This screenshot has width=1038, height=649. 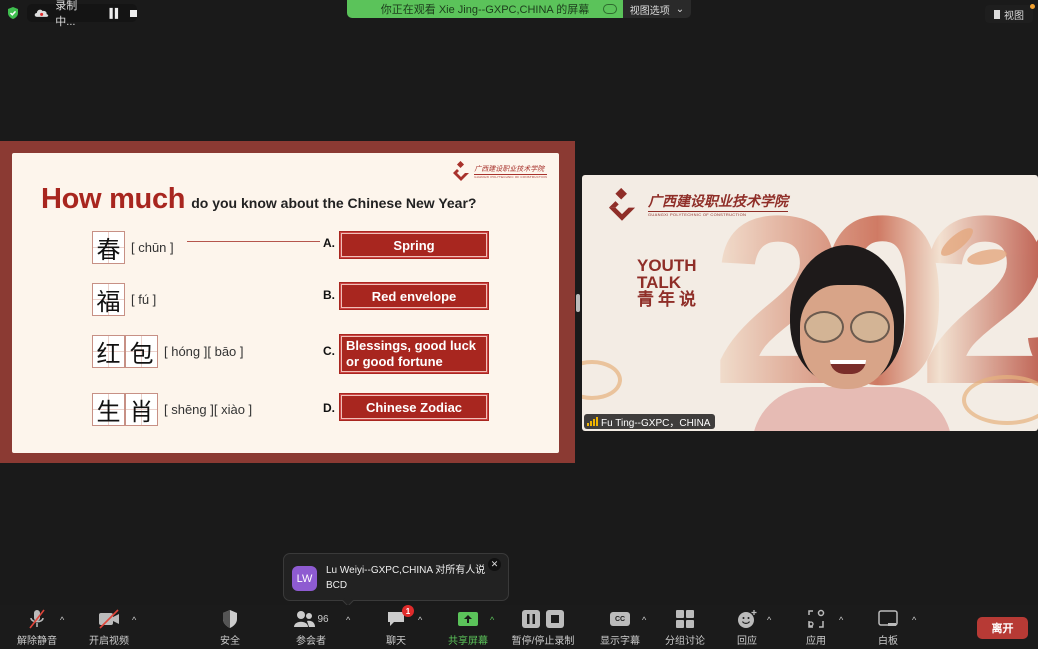 I want to click on participant-person, so click(x=852, y=338).